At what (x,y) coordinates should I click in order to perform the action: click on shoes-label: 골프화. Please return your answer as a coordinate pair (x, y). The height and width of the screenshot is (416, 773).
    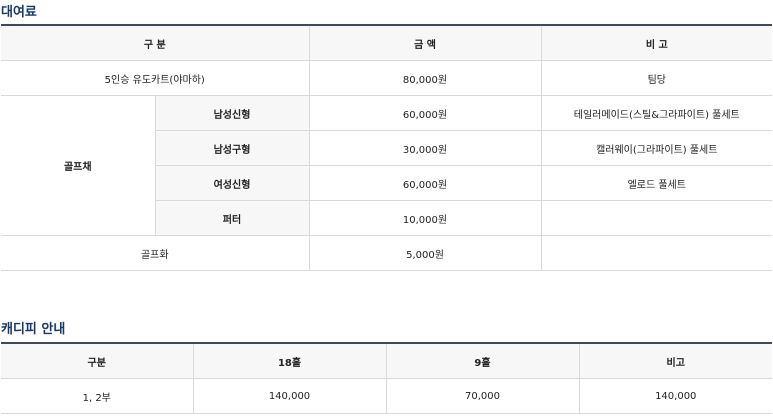
    Looking at the image, I should click on (155, 253).